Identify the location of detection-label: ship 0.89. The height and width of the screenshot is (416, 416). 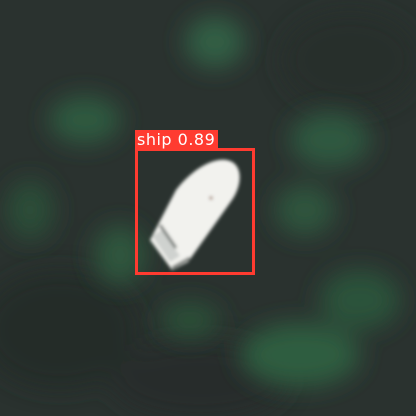
(177, 140).